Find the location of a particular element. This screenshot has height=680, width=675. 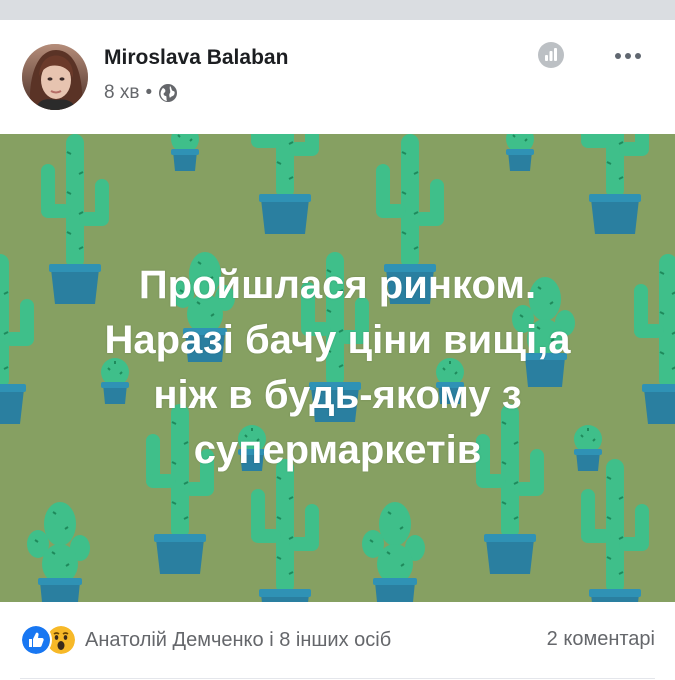

status-line: ніж в будь-якому з is located at coordinates (337, 395).